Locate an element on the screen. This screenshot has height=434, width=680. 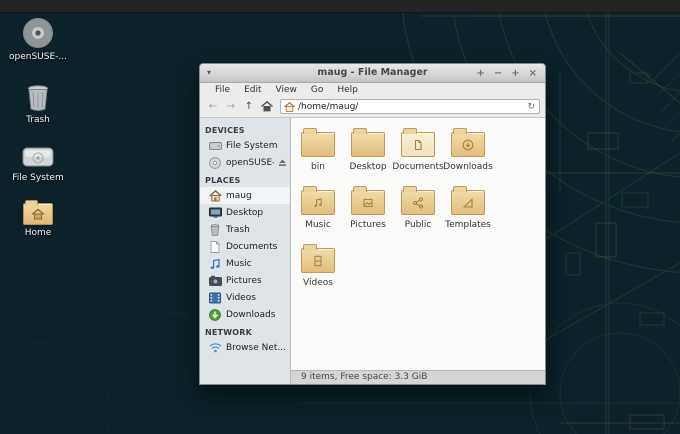
network-wireless-icon is located at coordinates (215, 347).